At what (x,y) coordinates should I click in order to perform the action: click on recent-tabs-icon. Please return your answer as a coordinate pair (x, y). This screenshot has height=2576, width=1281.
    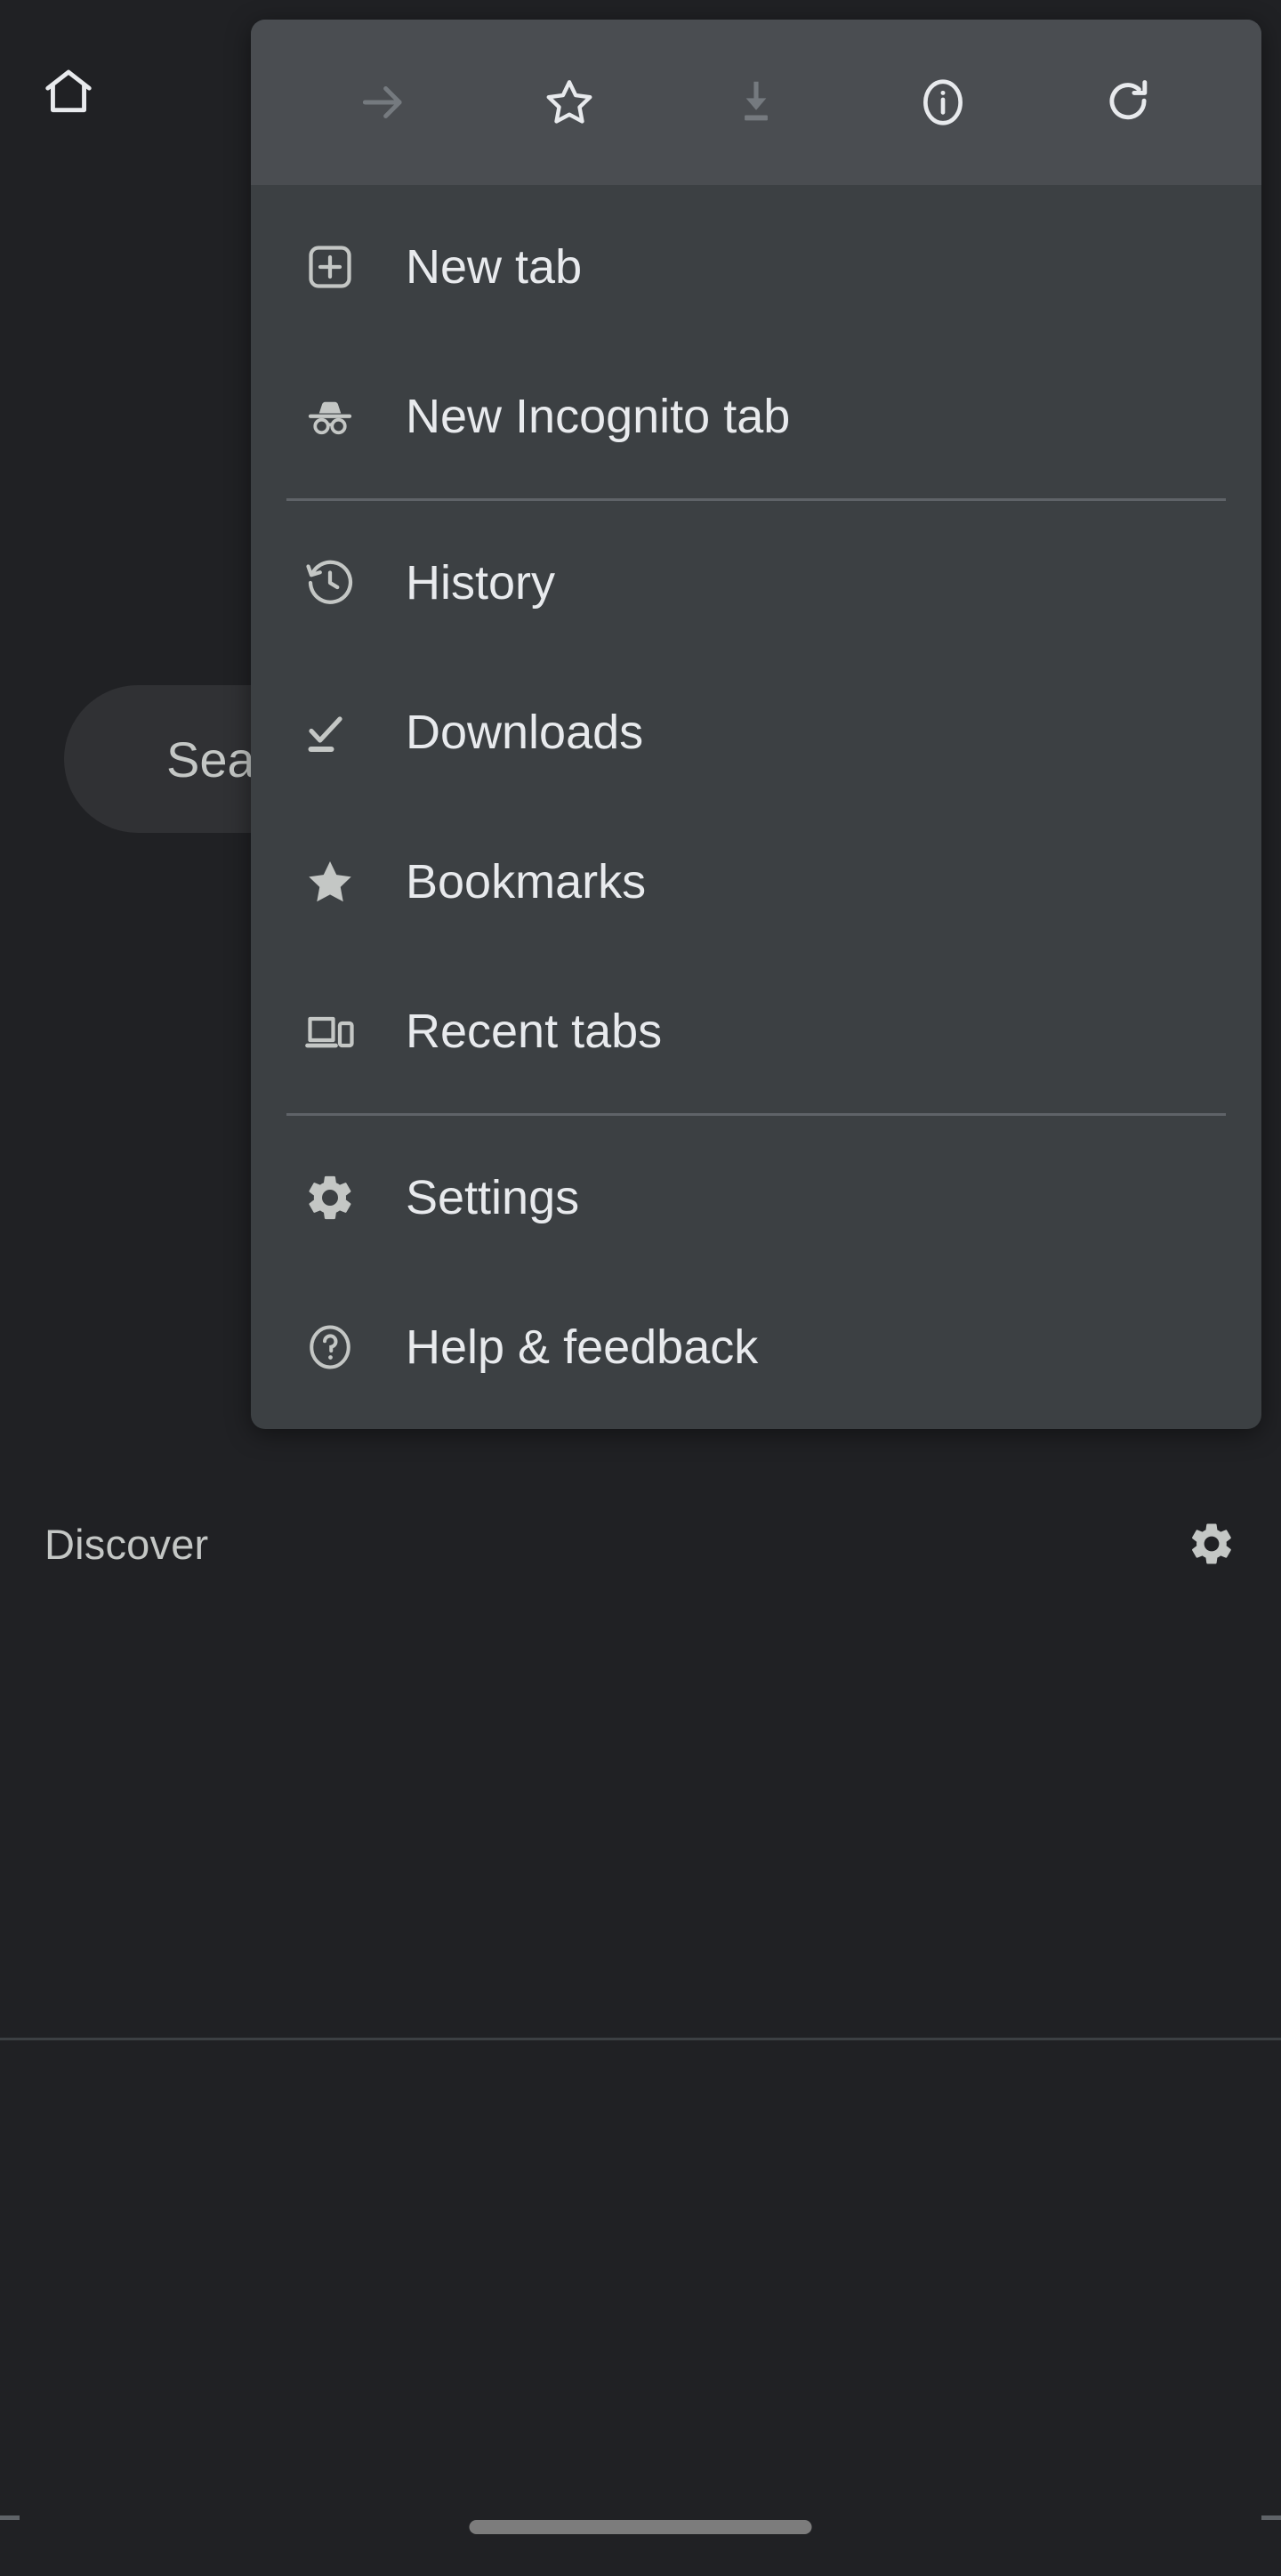
    Looking at the image, I should click on (330, 1031).